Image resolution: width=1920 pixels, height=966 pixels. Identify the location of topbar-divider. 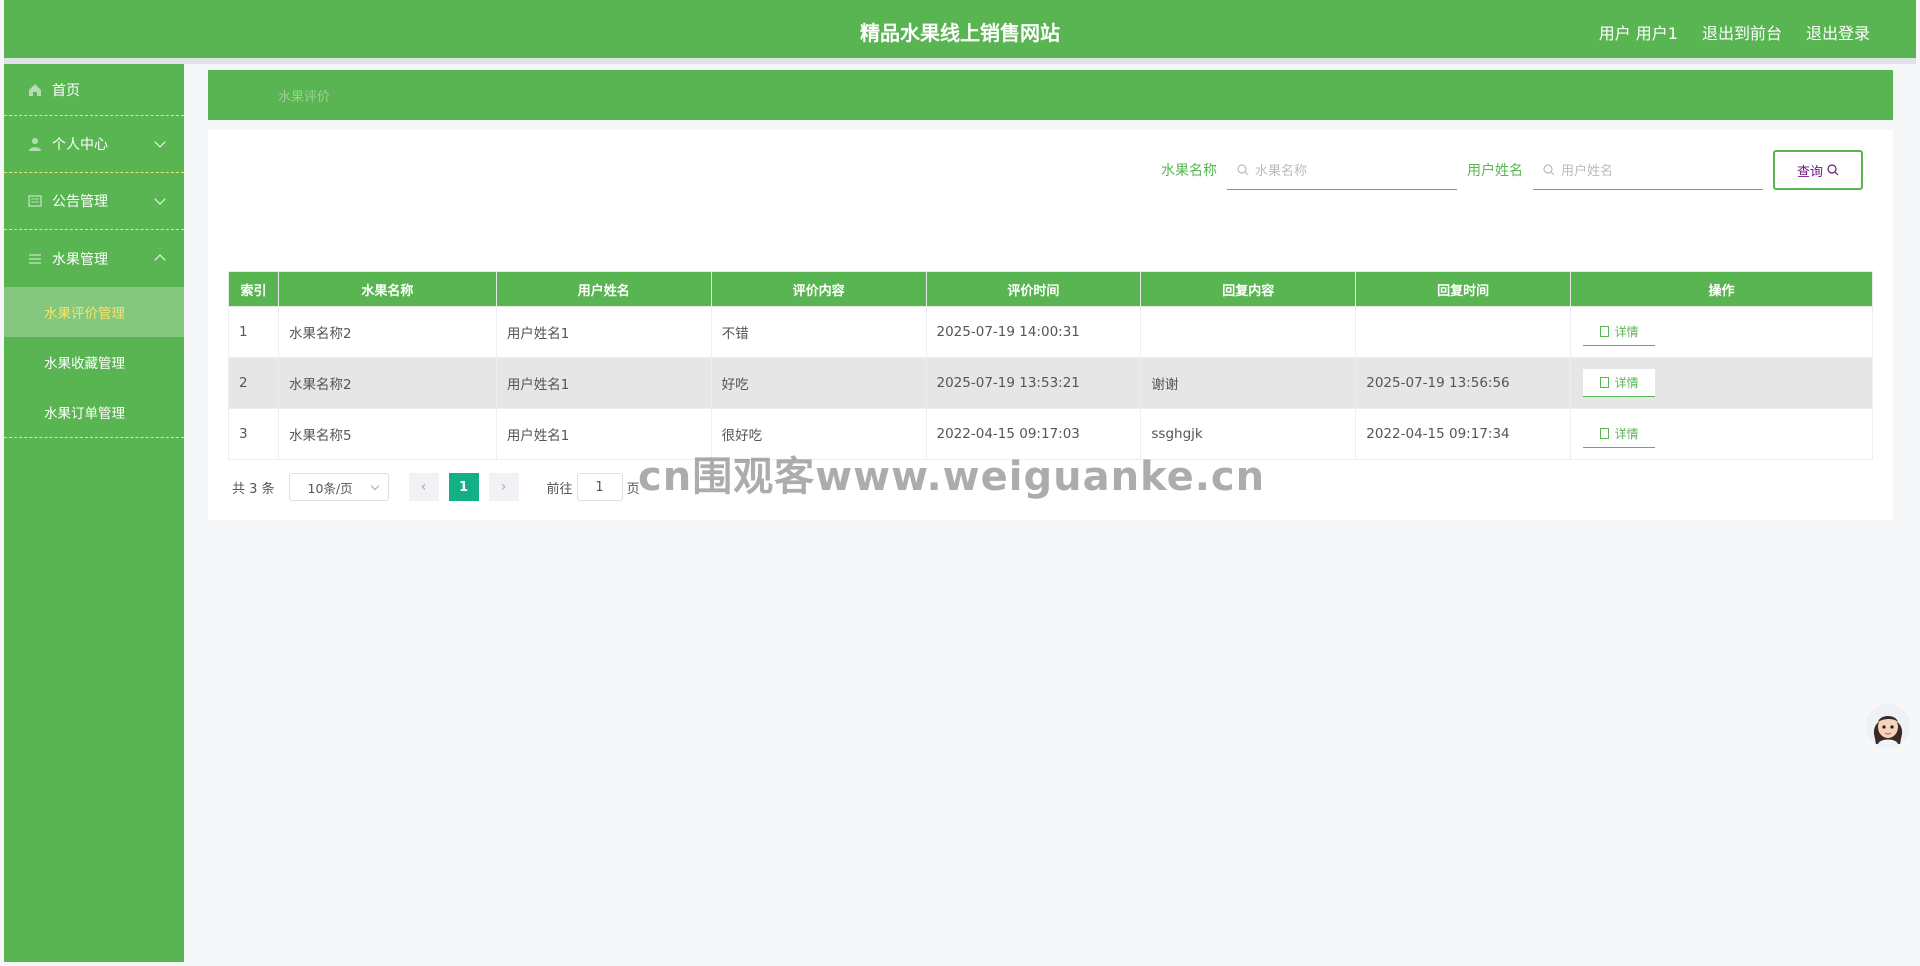
(960, 61).